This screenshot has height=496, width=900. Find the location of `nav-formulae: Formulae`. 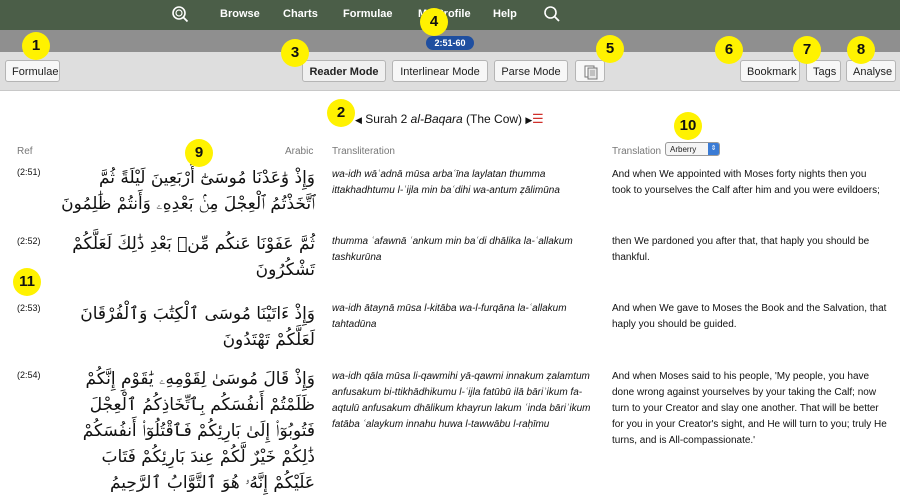

nav-formulae: Formulae is located at coordinates (368, 14).